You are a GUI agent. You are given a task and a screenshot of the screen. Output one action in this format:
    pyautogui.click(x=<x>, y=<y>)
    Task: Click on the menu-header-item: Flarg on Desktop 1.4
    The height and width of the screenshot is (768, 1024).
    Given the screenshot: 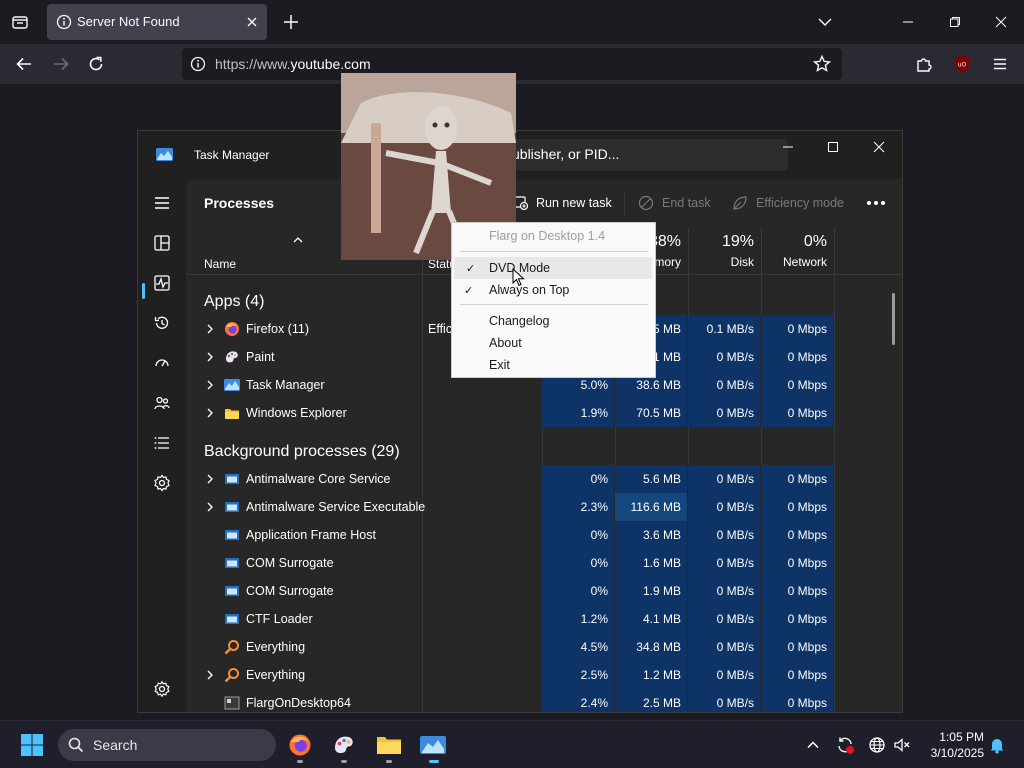 What is the action you would take?
    pyautogui.click(x=553, y=236)
    